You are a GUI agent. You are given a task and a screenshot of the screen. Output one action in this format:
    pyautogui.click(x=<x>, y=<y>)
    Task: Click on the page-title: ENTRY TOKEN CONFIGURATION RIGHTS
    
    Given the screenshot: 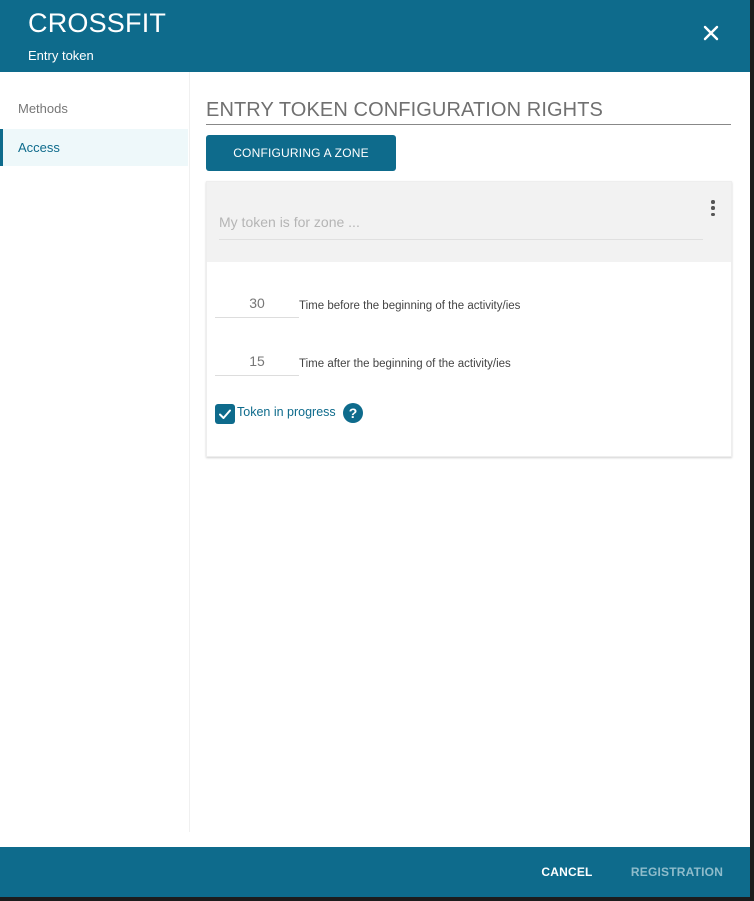 What is the action you would take?
    pyautogui.click(x=468, y=112)
    